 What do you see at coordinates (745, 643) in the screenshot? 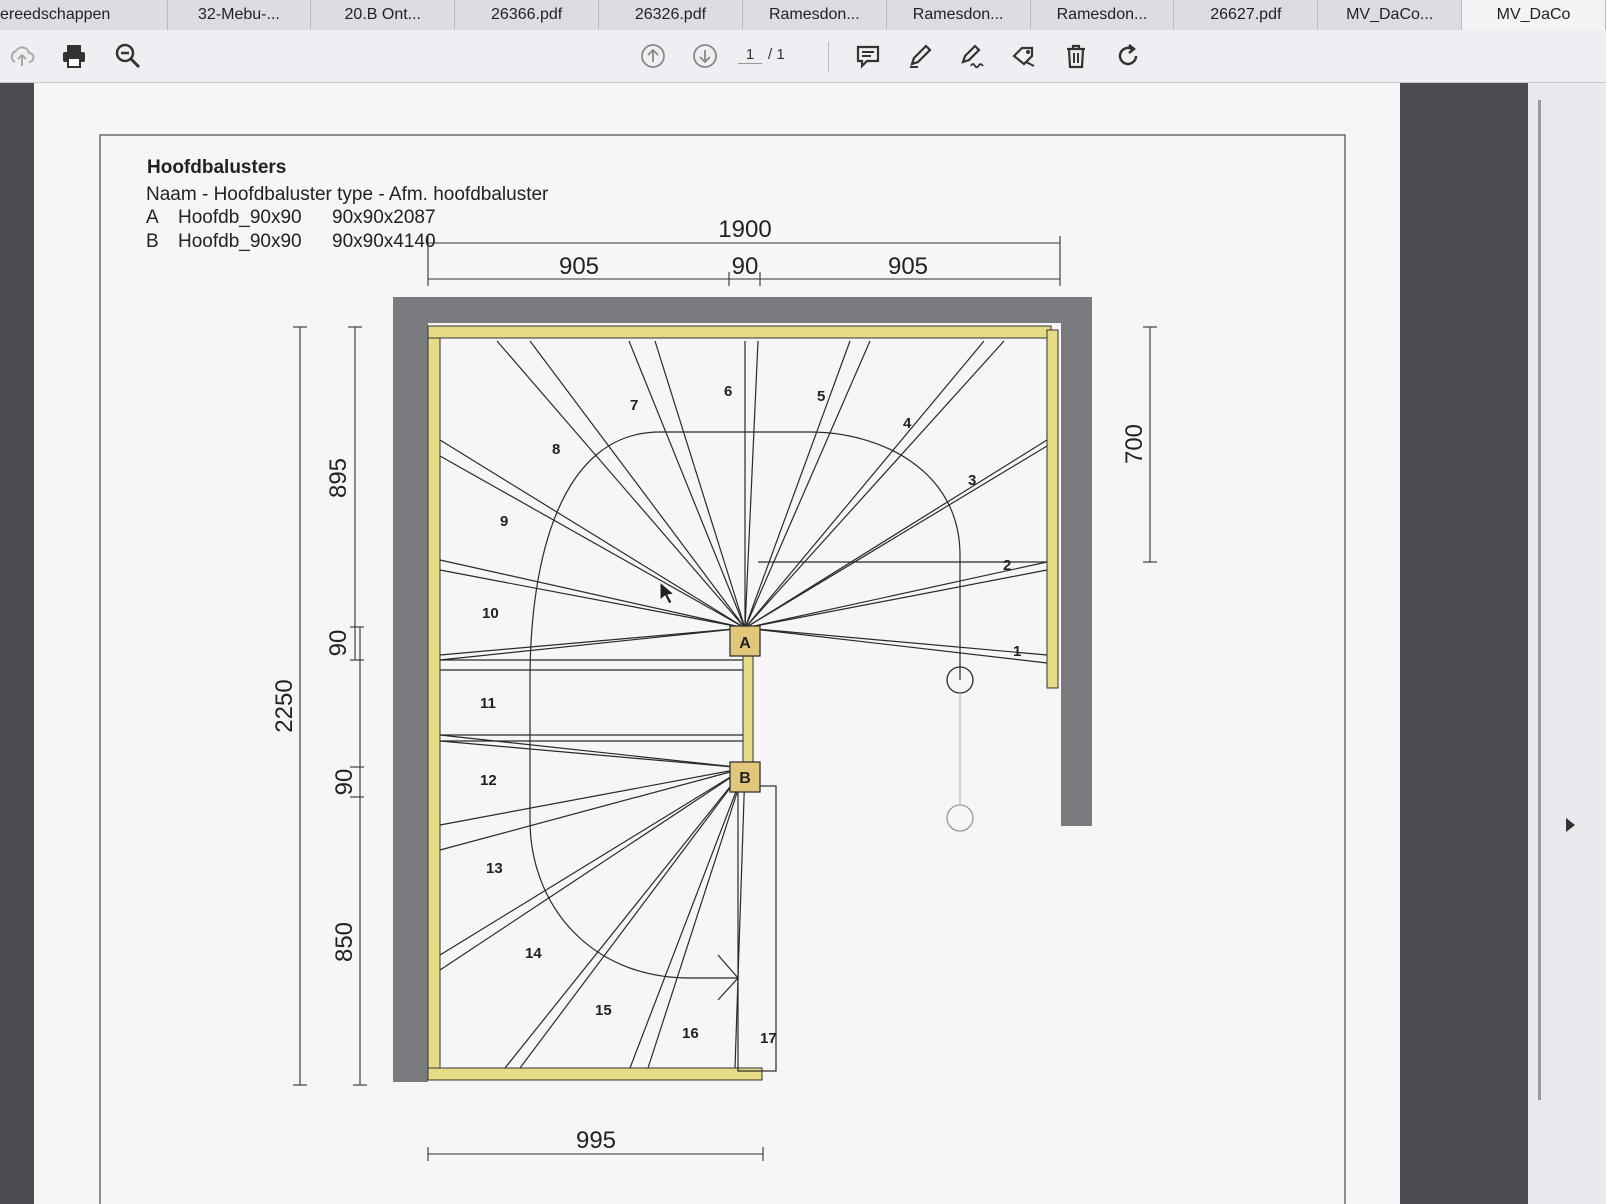
I see `post-a-label: A` at bounding box center [745, 643].